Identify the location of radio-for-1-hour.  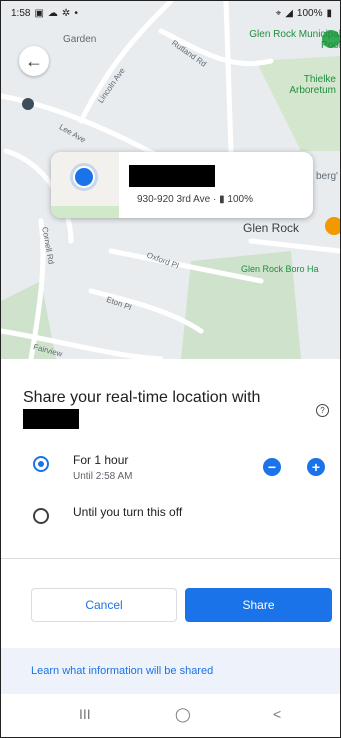
(41, 464).